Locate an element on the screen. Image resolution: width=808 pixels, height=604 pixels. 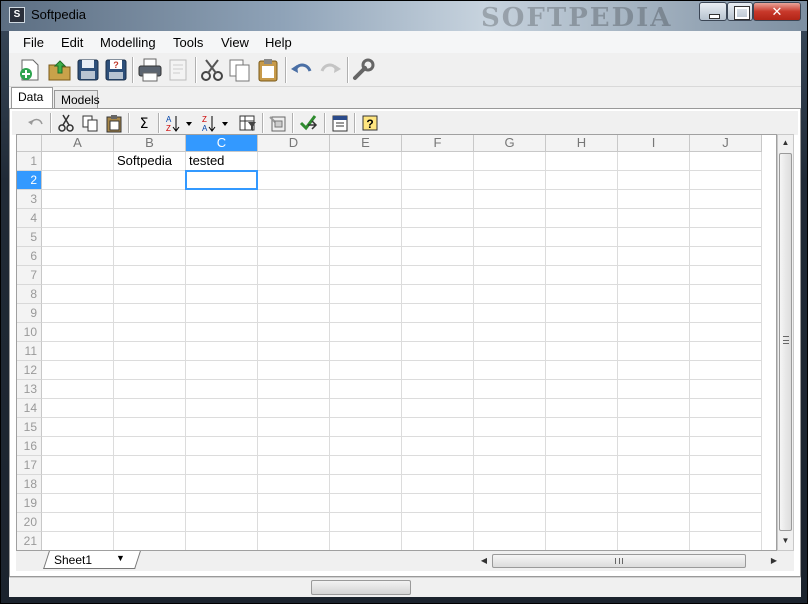
cell-e2 is located at coordinates (366, 180).